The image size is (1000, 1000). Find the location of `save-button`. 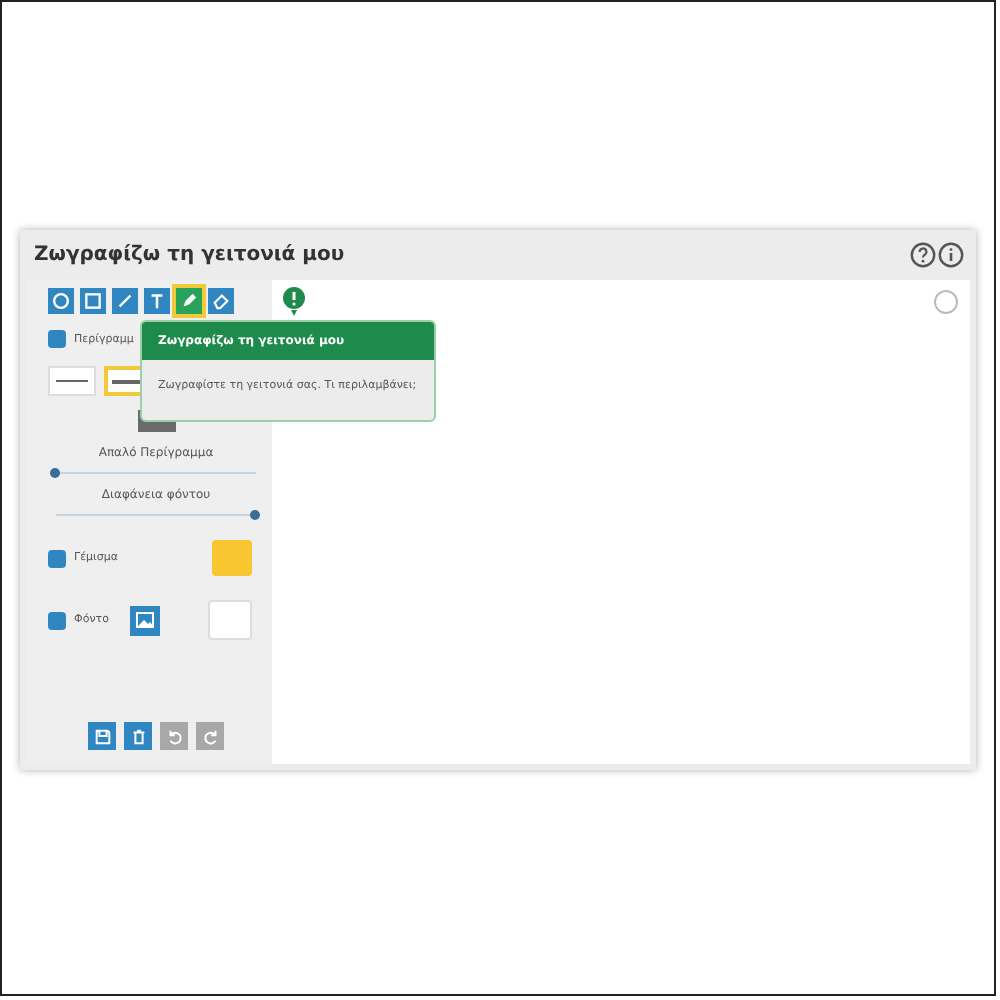

save-button is located at coordinates (102, 736).